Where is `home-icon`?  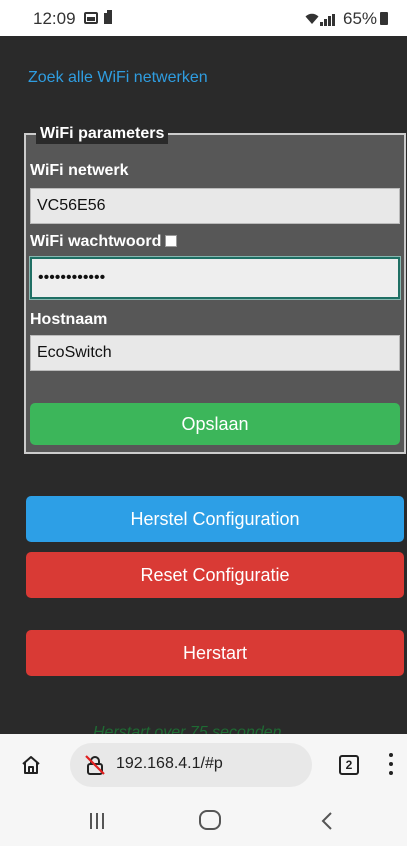
home-icon is located at coordinates (31, 765).